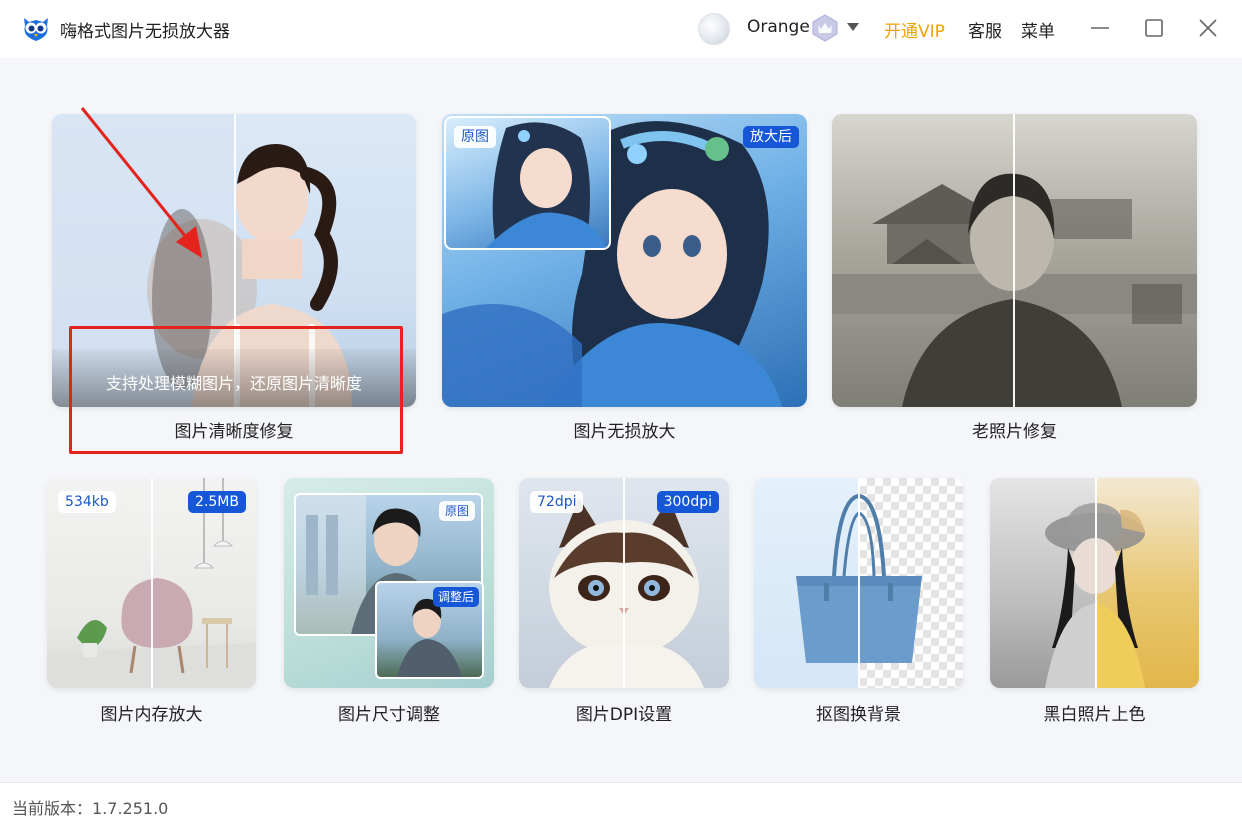  Describe the element at coordinates (1038, 29) in the screenshot. I see `menu-link: 菜单` at that location.